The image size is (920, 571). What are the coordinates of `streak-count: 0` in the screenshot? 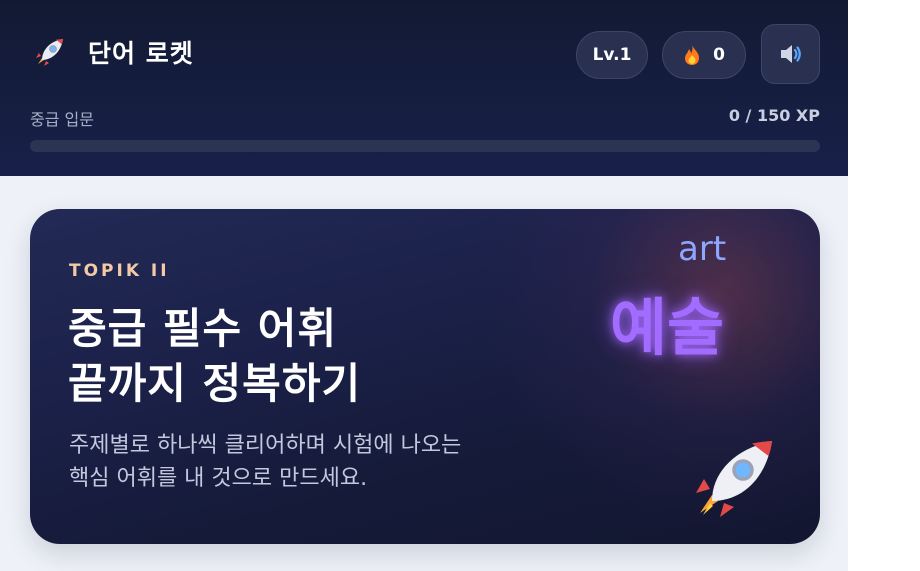 It's located at (719, 55).